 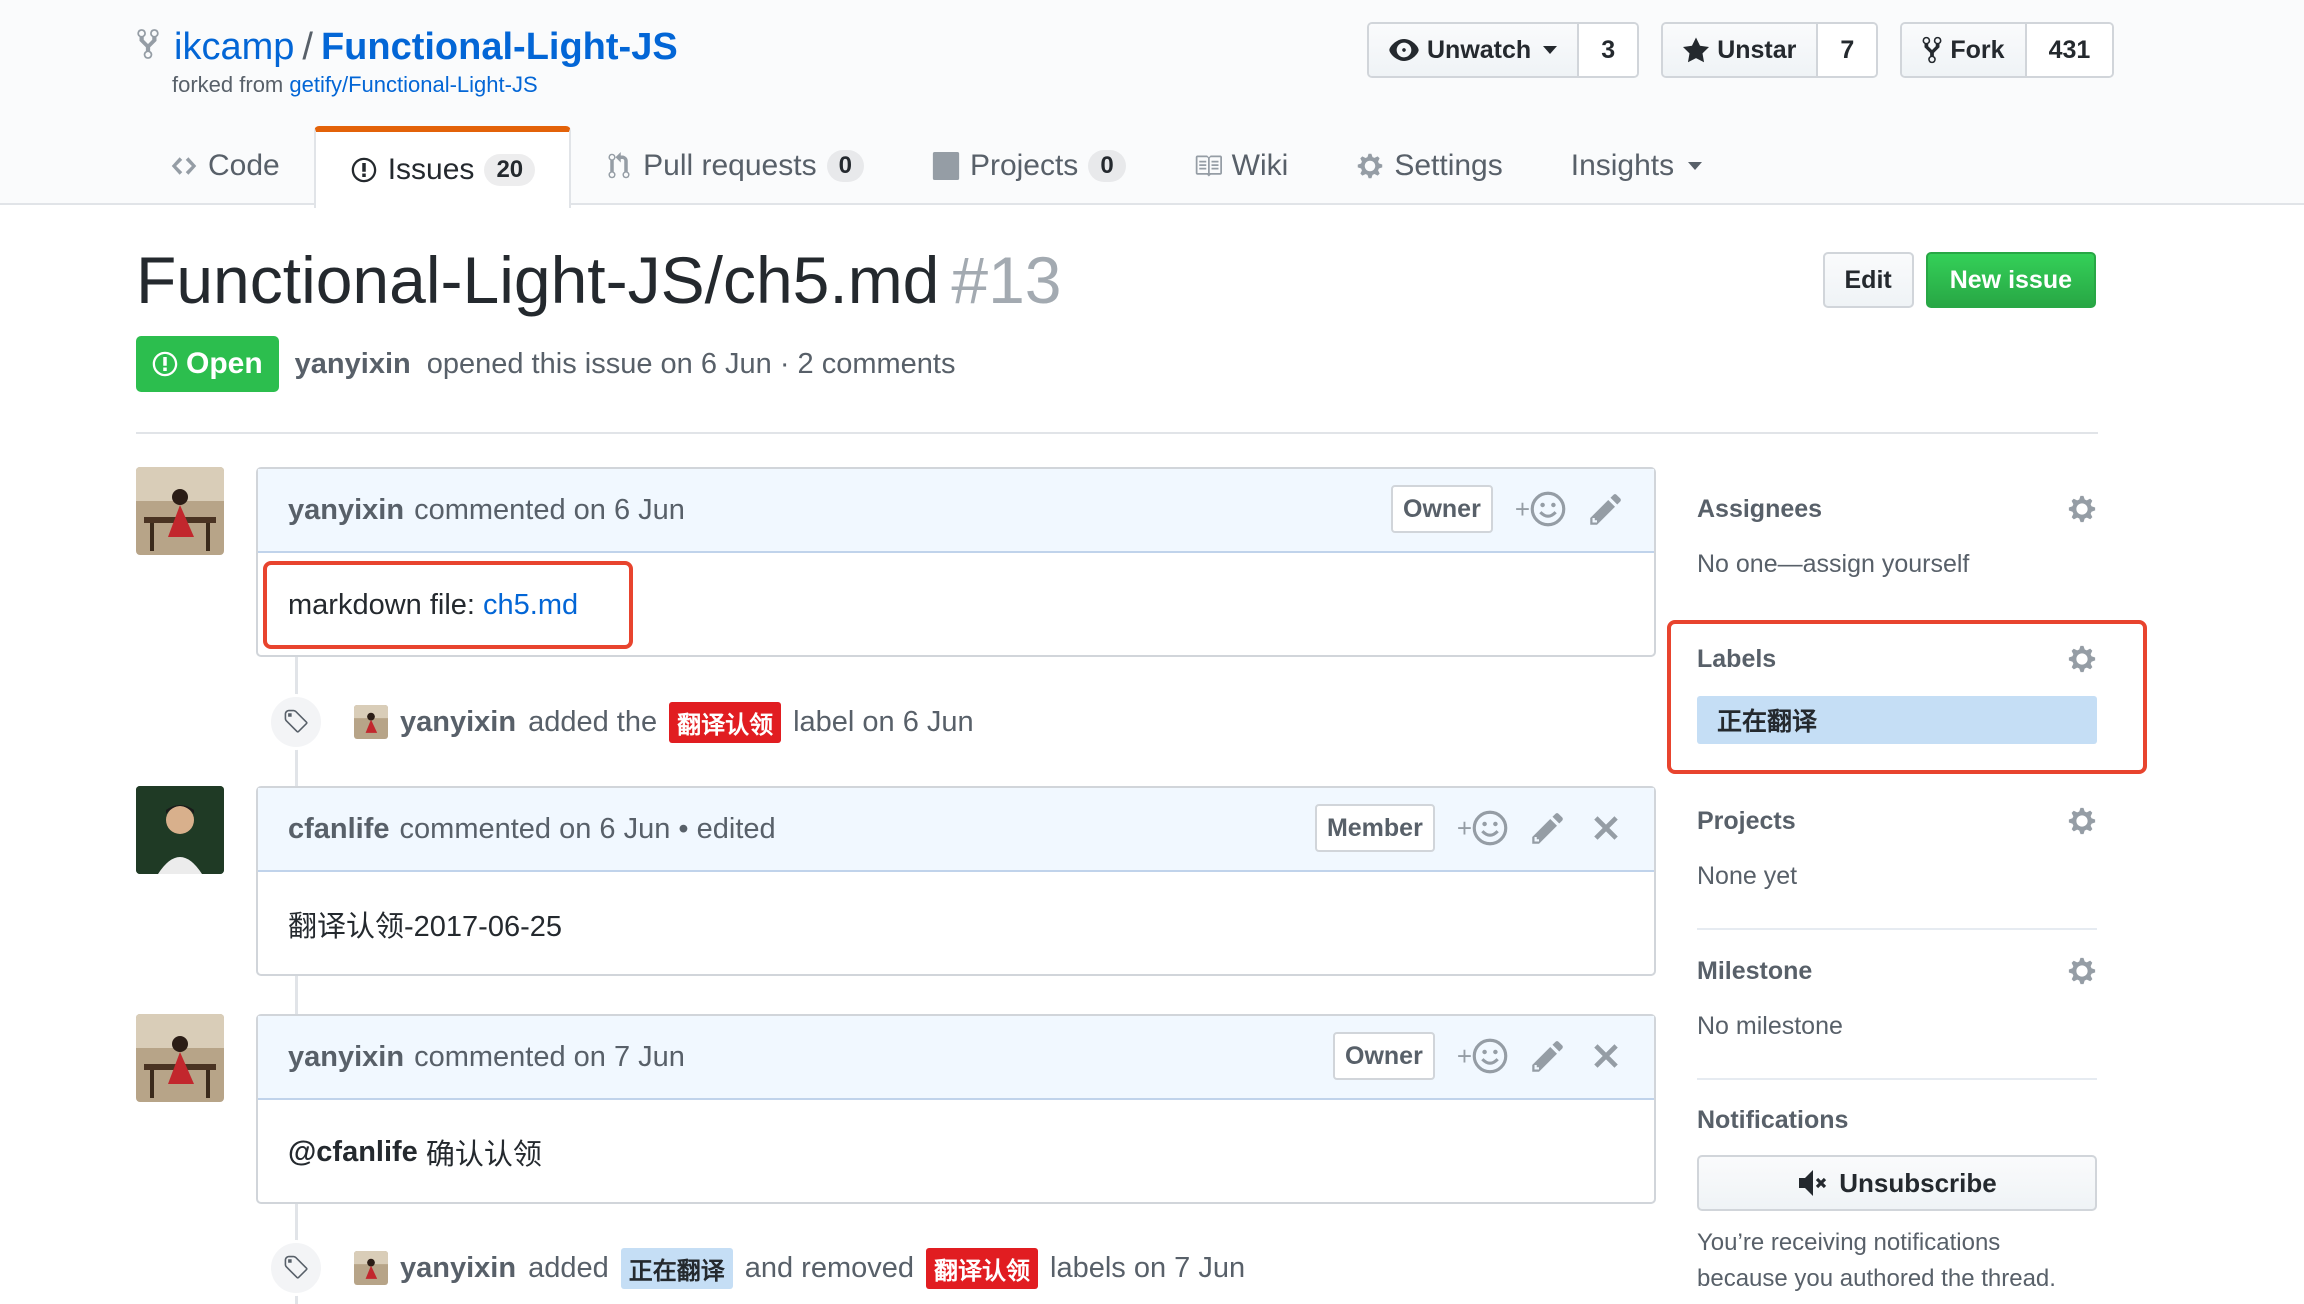 What do you see at coordinates (1773, 1120) in the screenshot?
I see `notifications-title: Notifications` at bounding box center [1773, 1120].